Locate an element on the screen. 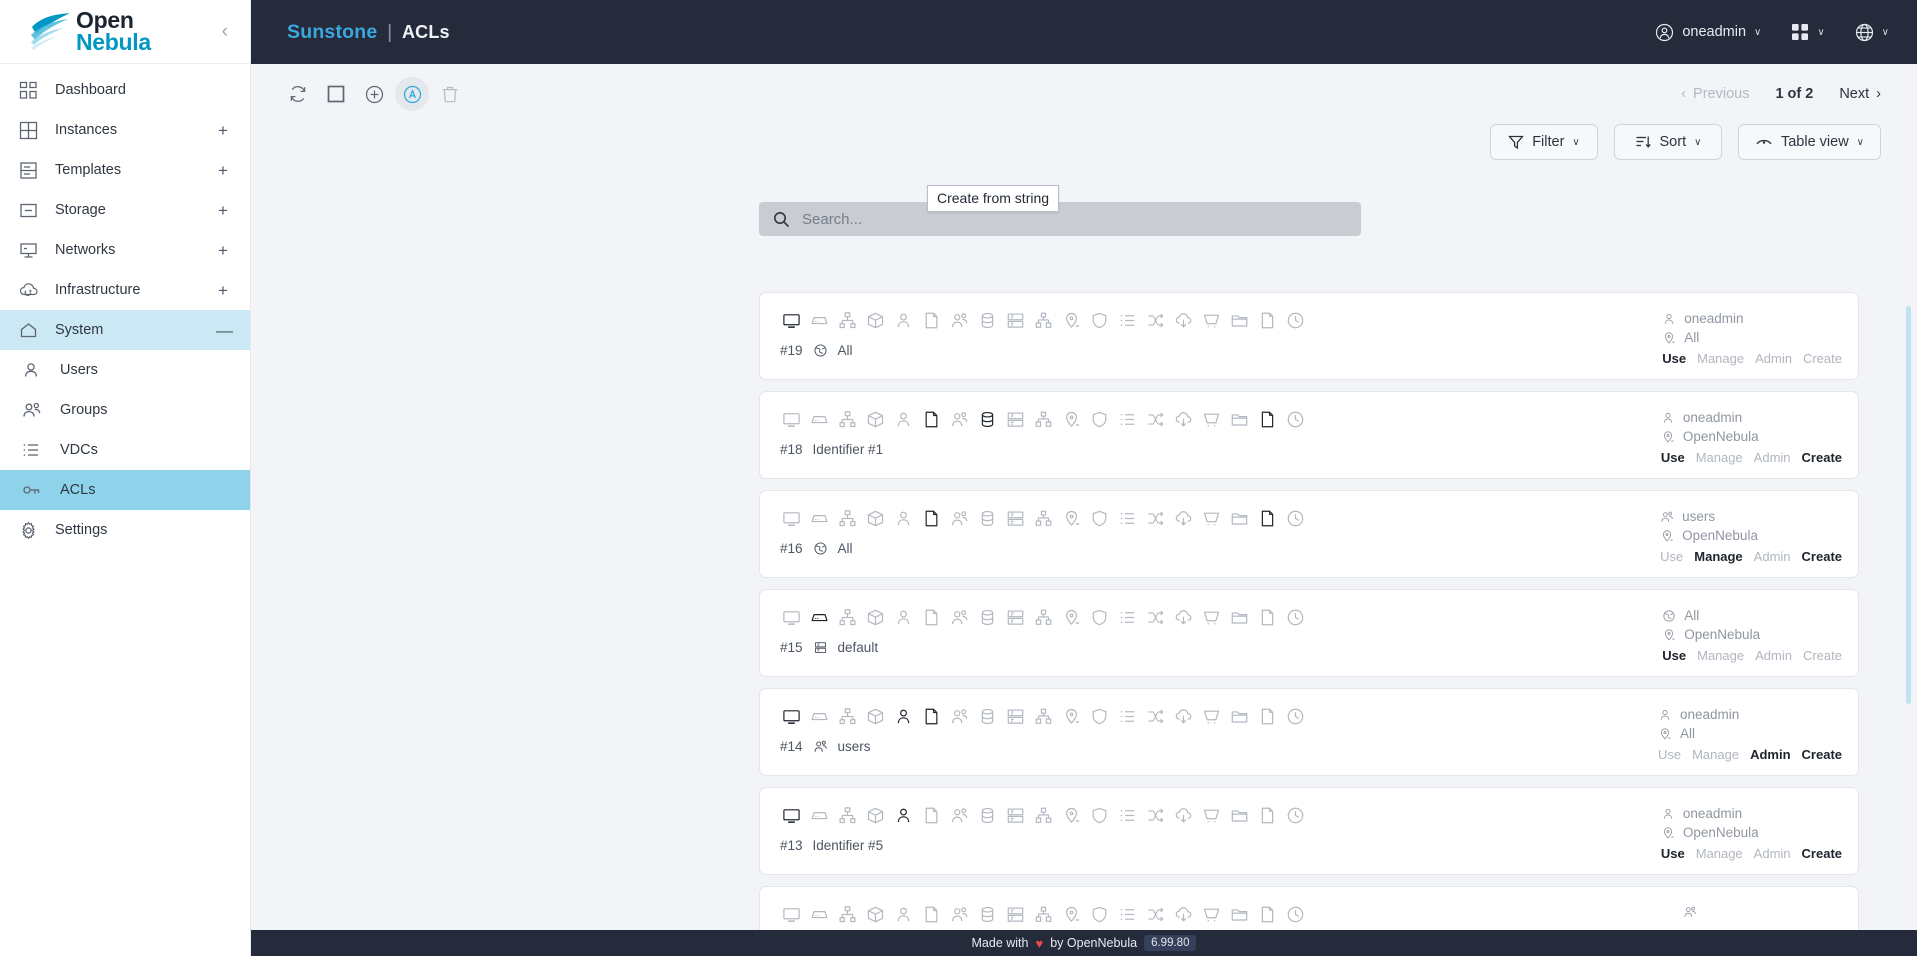 Image resolution: width=1917 pixels, height=956 pixels. acl-card-meta: #13 Identifier #5 is located at coordinates (1220, 845).